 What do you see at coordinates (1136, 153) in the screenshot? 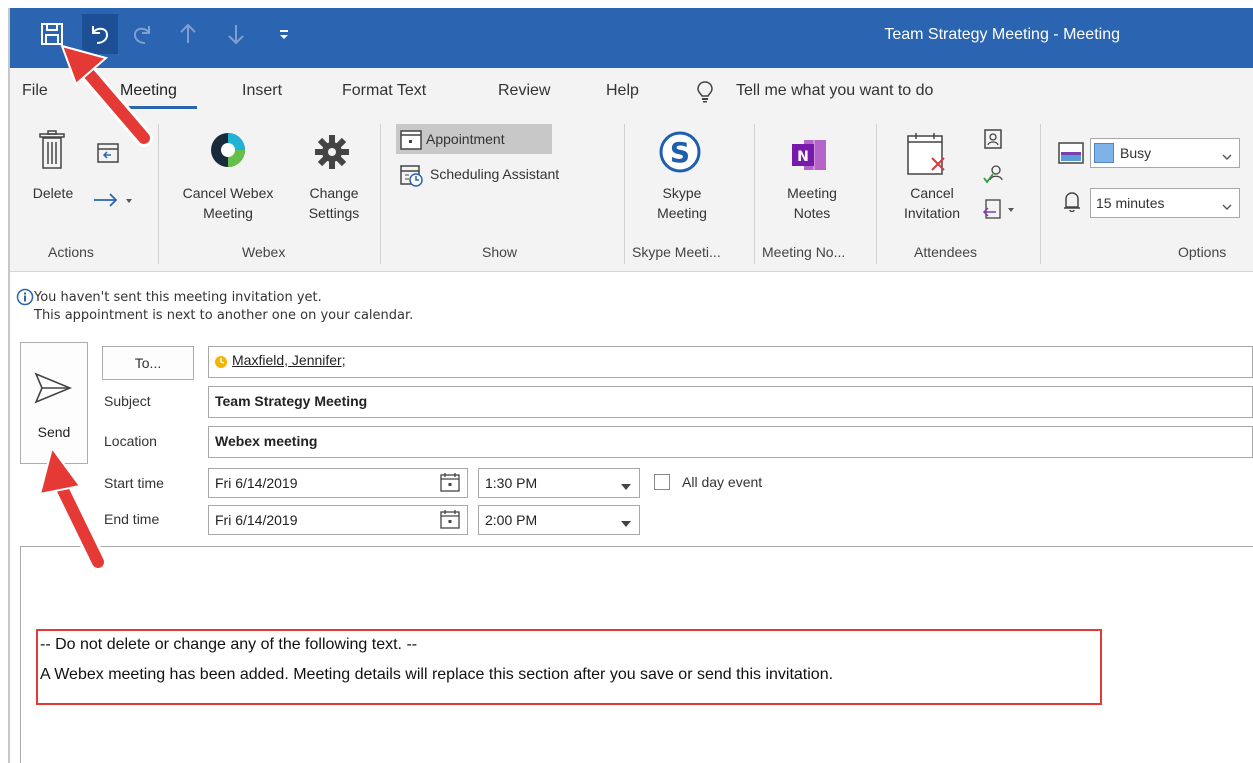
I see `show-as-value: Busy` at bounding box center [1136, 153].